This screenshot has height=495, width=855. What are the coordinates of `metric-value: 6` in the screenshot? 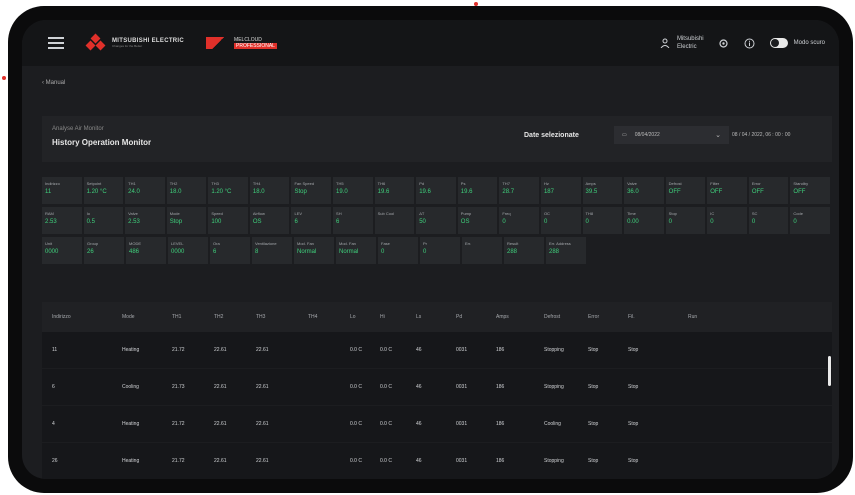 It's located at (215, 252).